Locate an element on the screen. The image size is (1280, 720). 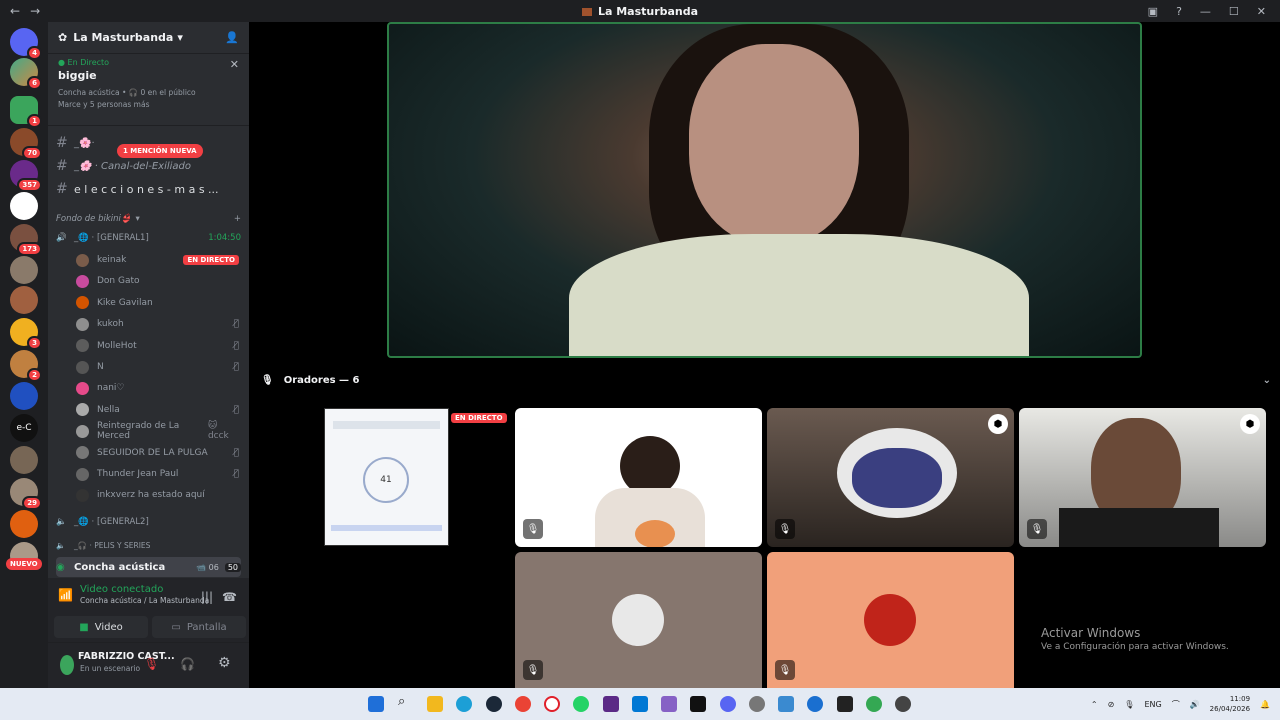
soundboard-icon: ||| is located at coordinates (207, 597).